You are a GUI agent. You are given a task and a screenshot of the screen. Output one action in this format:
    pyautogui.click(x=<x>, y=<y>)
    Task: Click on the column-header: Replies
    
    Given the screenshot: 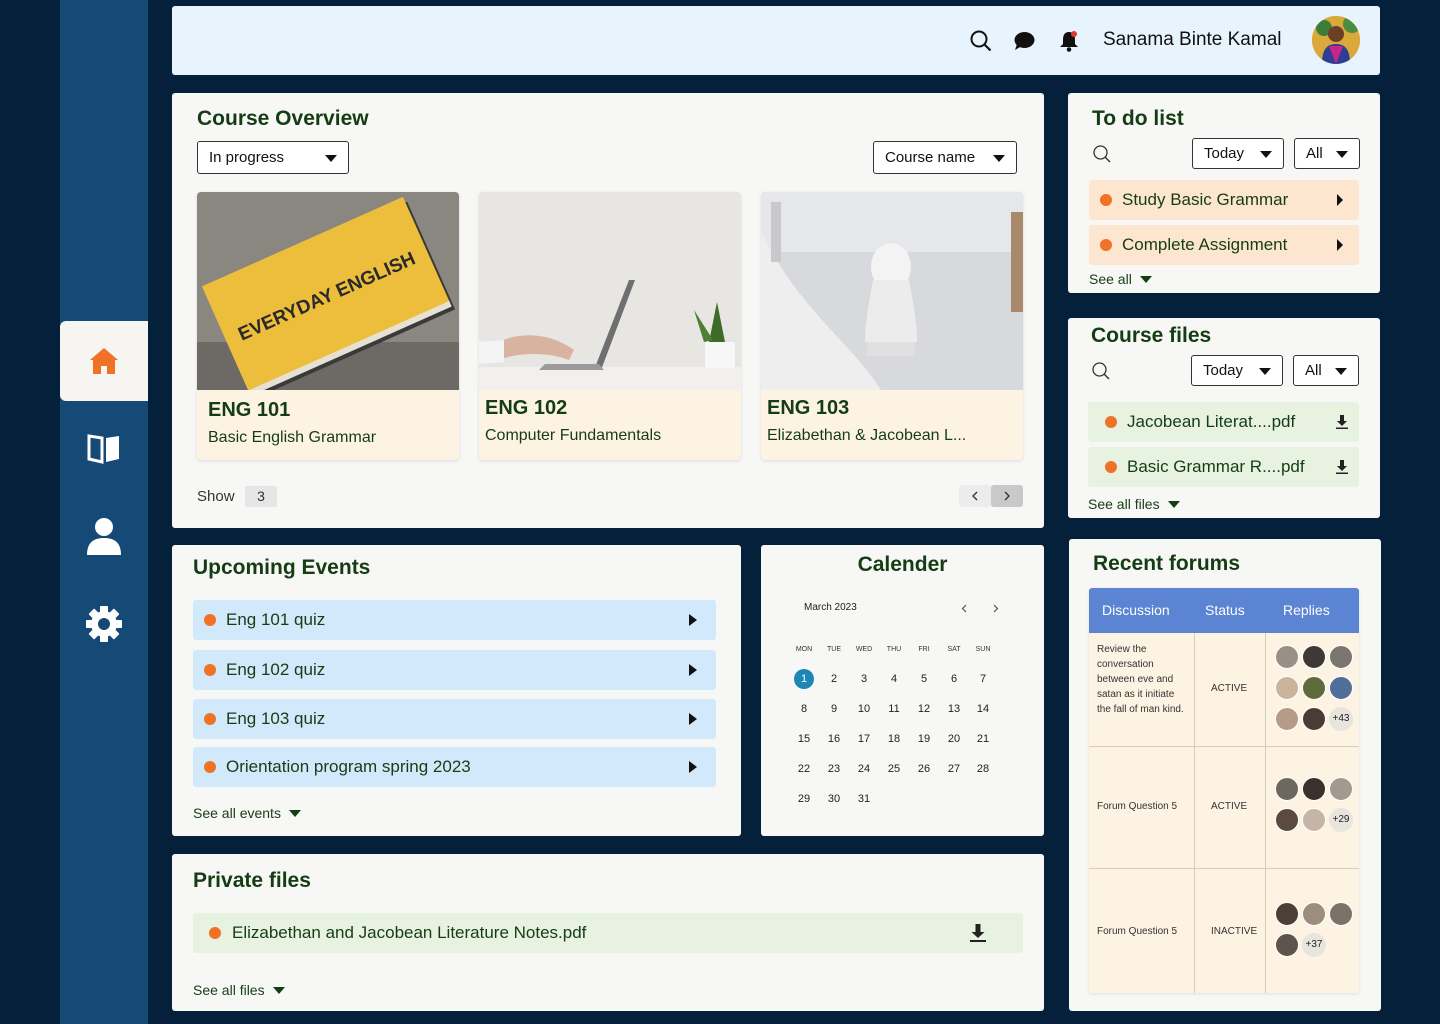 What is the action you would take?
    pyautogui.click(x=1306, y=610)
    